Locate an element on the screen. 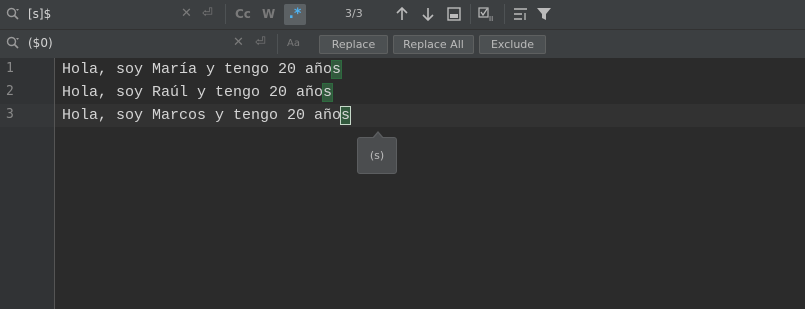 This screenshot has width=805, height=309. replace-row: ($0) ✕ ⏎ Aa Replace Replace All Exclude is located at coordinates (402, 43).